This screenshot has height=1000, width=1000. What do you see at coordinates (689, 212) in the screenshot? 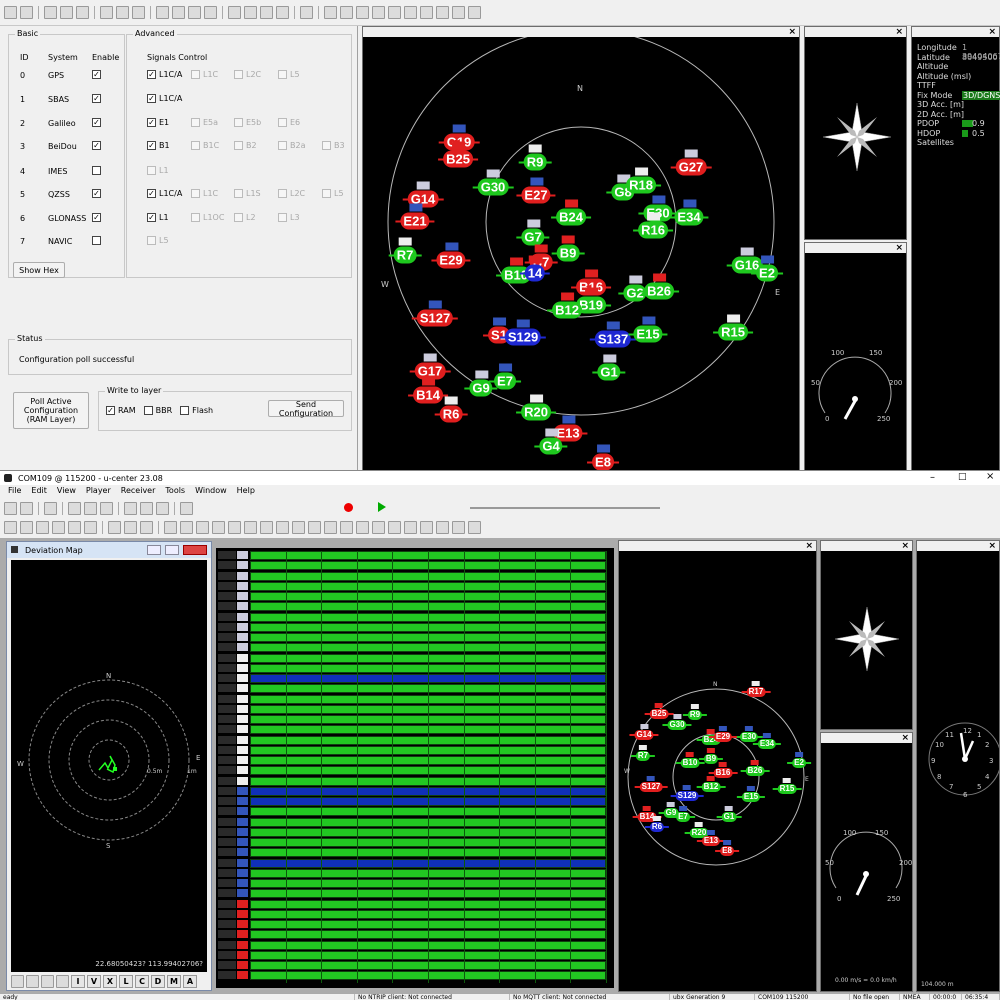
I see `satellite-e34: E34` at bounding box center [689, 212].